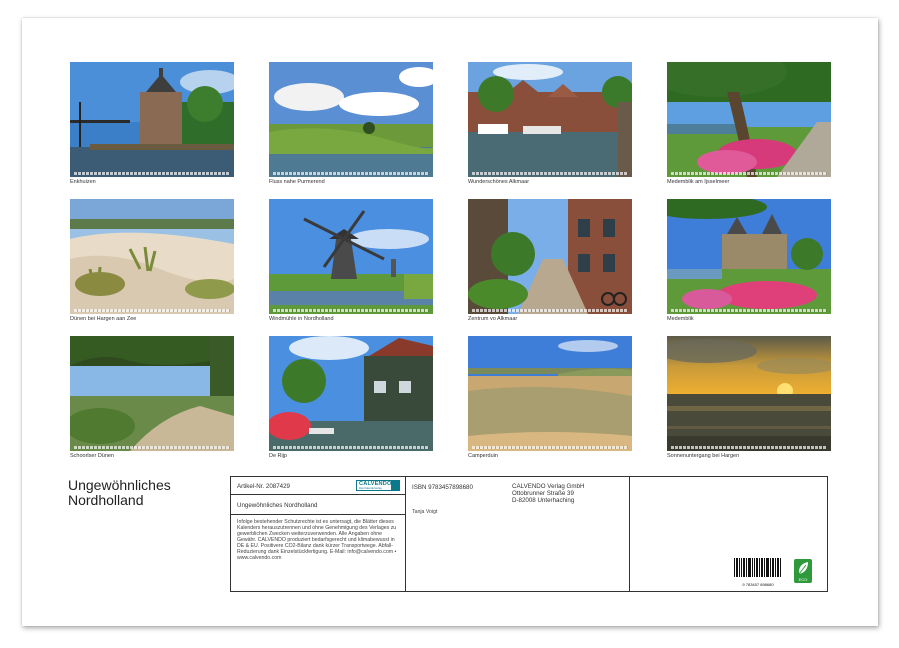 The image size is (899, 648). What do you see at coordinates (395, 485) in the screenshot?
I see `logo-corner-icon` at bounding box center [395, 485].